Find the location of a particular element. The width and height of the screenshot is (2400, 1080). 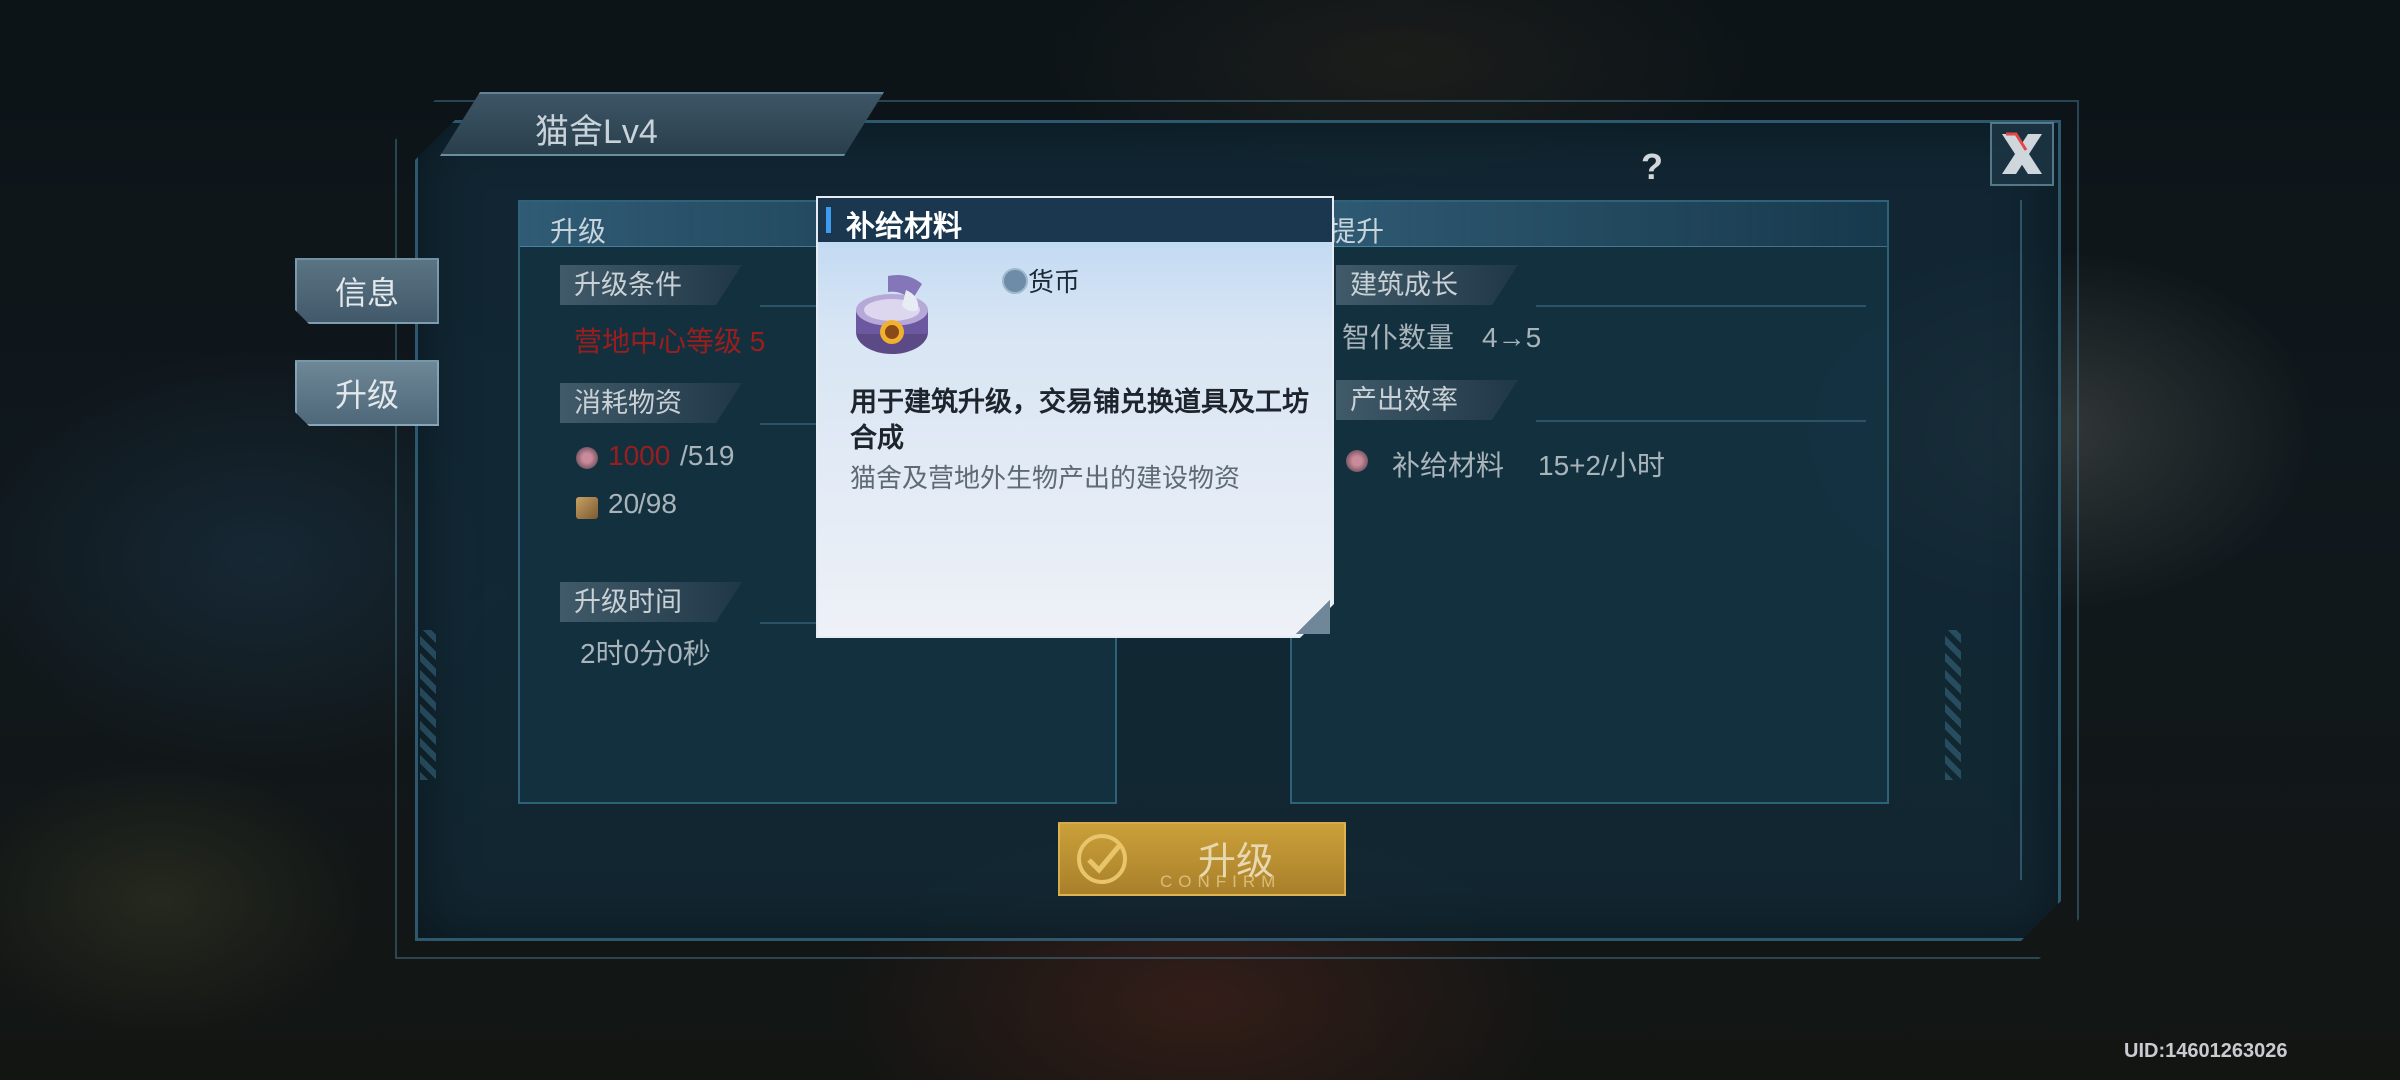

close-button is located at coordinates (2022, 154).